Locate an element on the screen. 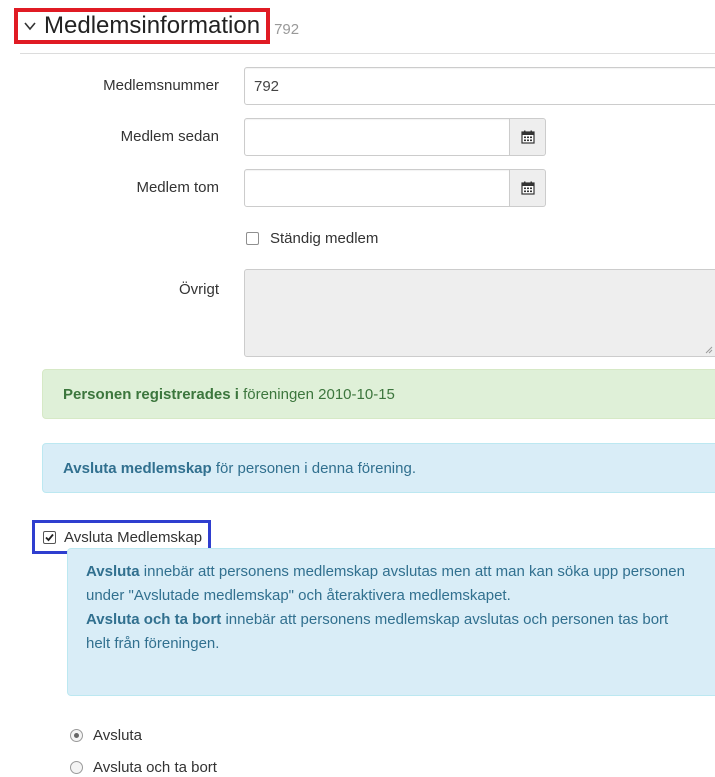 The image size is (715, 777). other-textarea is located at coordinates (479, 313).